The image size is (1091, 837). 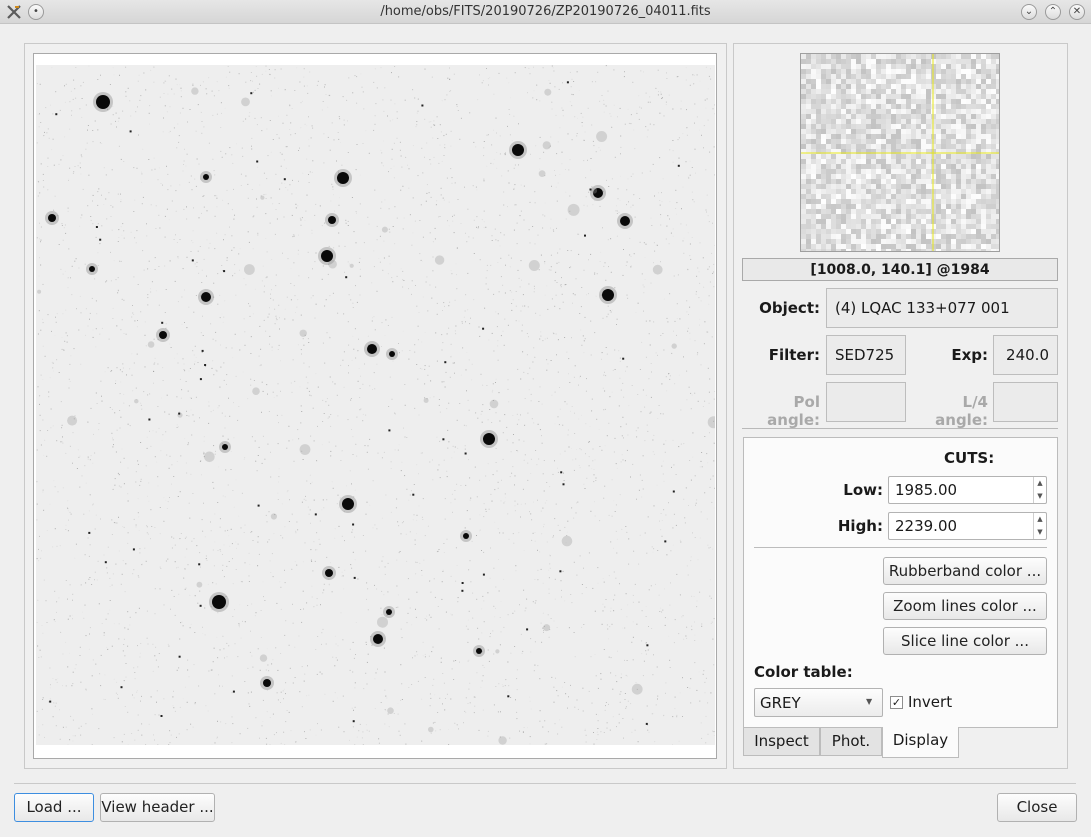 What do you see at coordinates (1029, 12) in the screenshot?
I see `minimize-button: ⌄` at bounding box center [1029, 12].